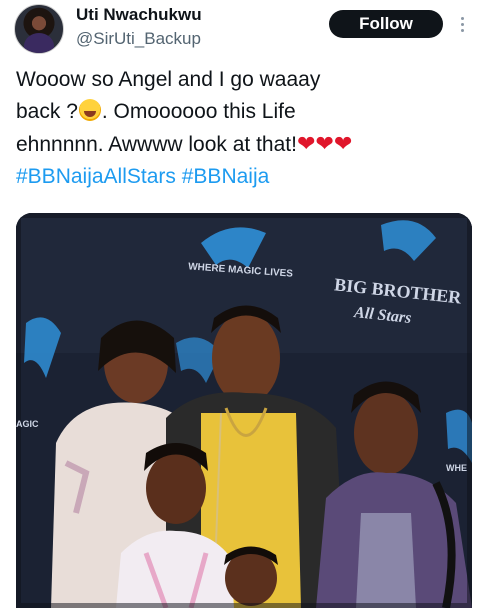 Image resolution: width=486 pixels, height=608 pixels. What do you see at coordinates (89, 110) in the screenshot?
I see `rolling-laughing-emoji-icon` at bounding box center [89, 110].